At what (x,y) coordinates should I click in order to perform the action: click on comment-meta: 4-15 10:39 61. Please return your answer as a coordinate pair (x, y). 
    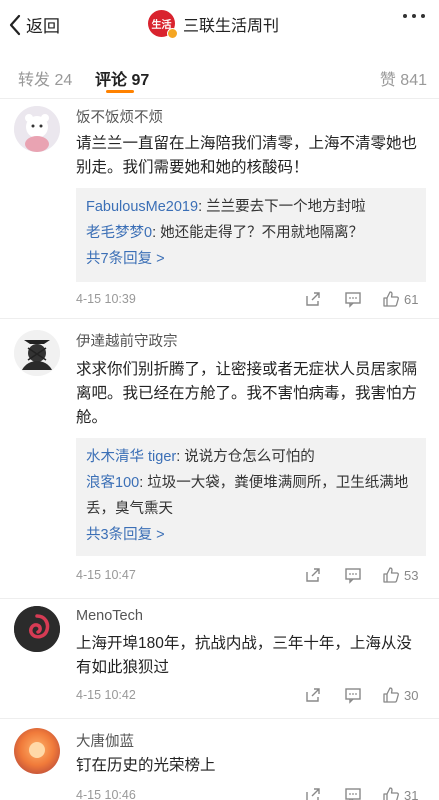
    Looking at the image, I should click on (251, 301).